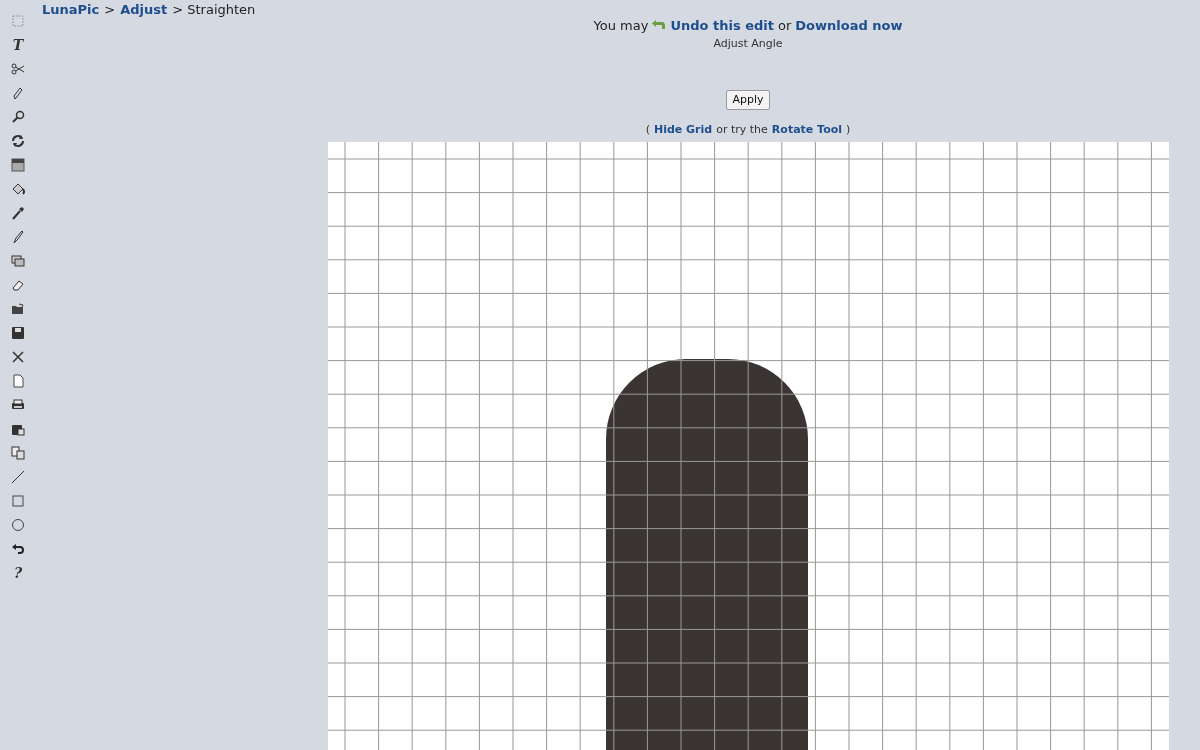 Image resolution: width=1200 pixels, height=750 pixels. Describe the element at coordinates (748, 44) in the screenshot. I see `section-subtitle: Adjust Angle` at that location.